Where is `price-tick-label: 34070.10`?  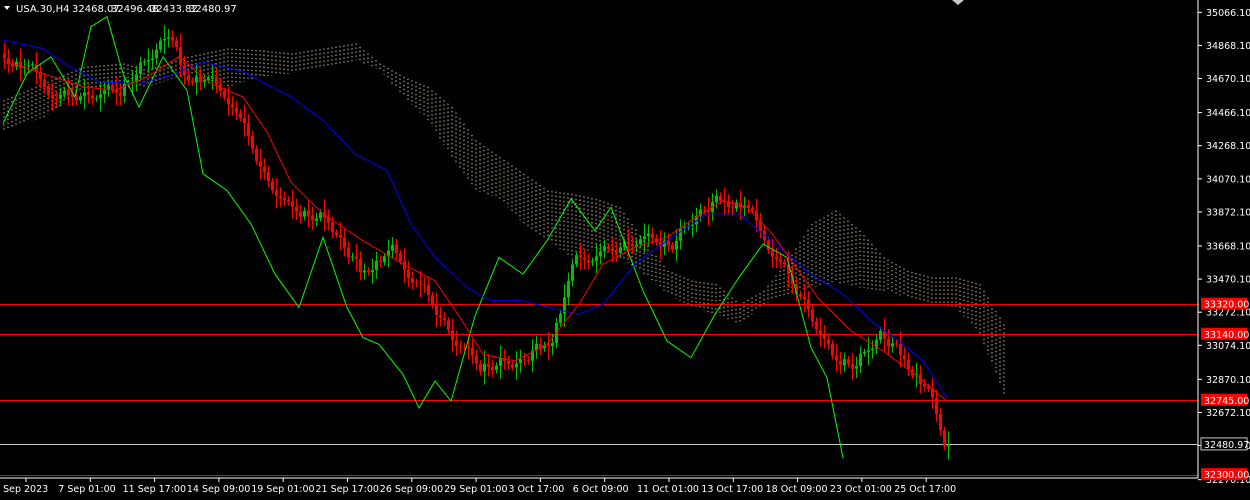 price-tick-label: 34070.10 is located at coordinates (1228, 179).